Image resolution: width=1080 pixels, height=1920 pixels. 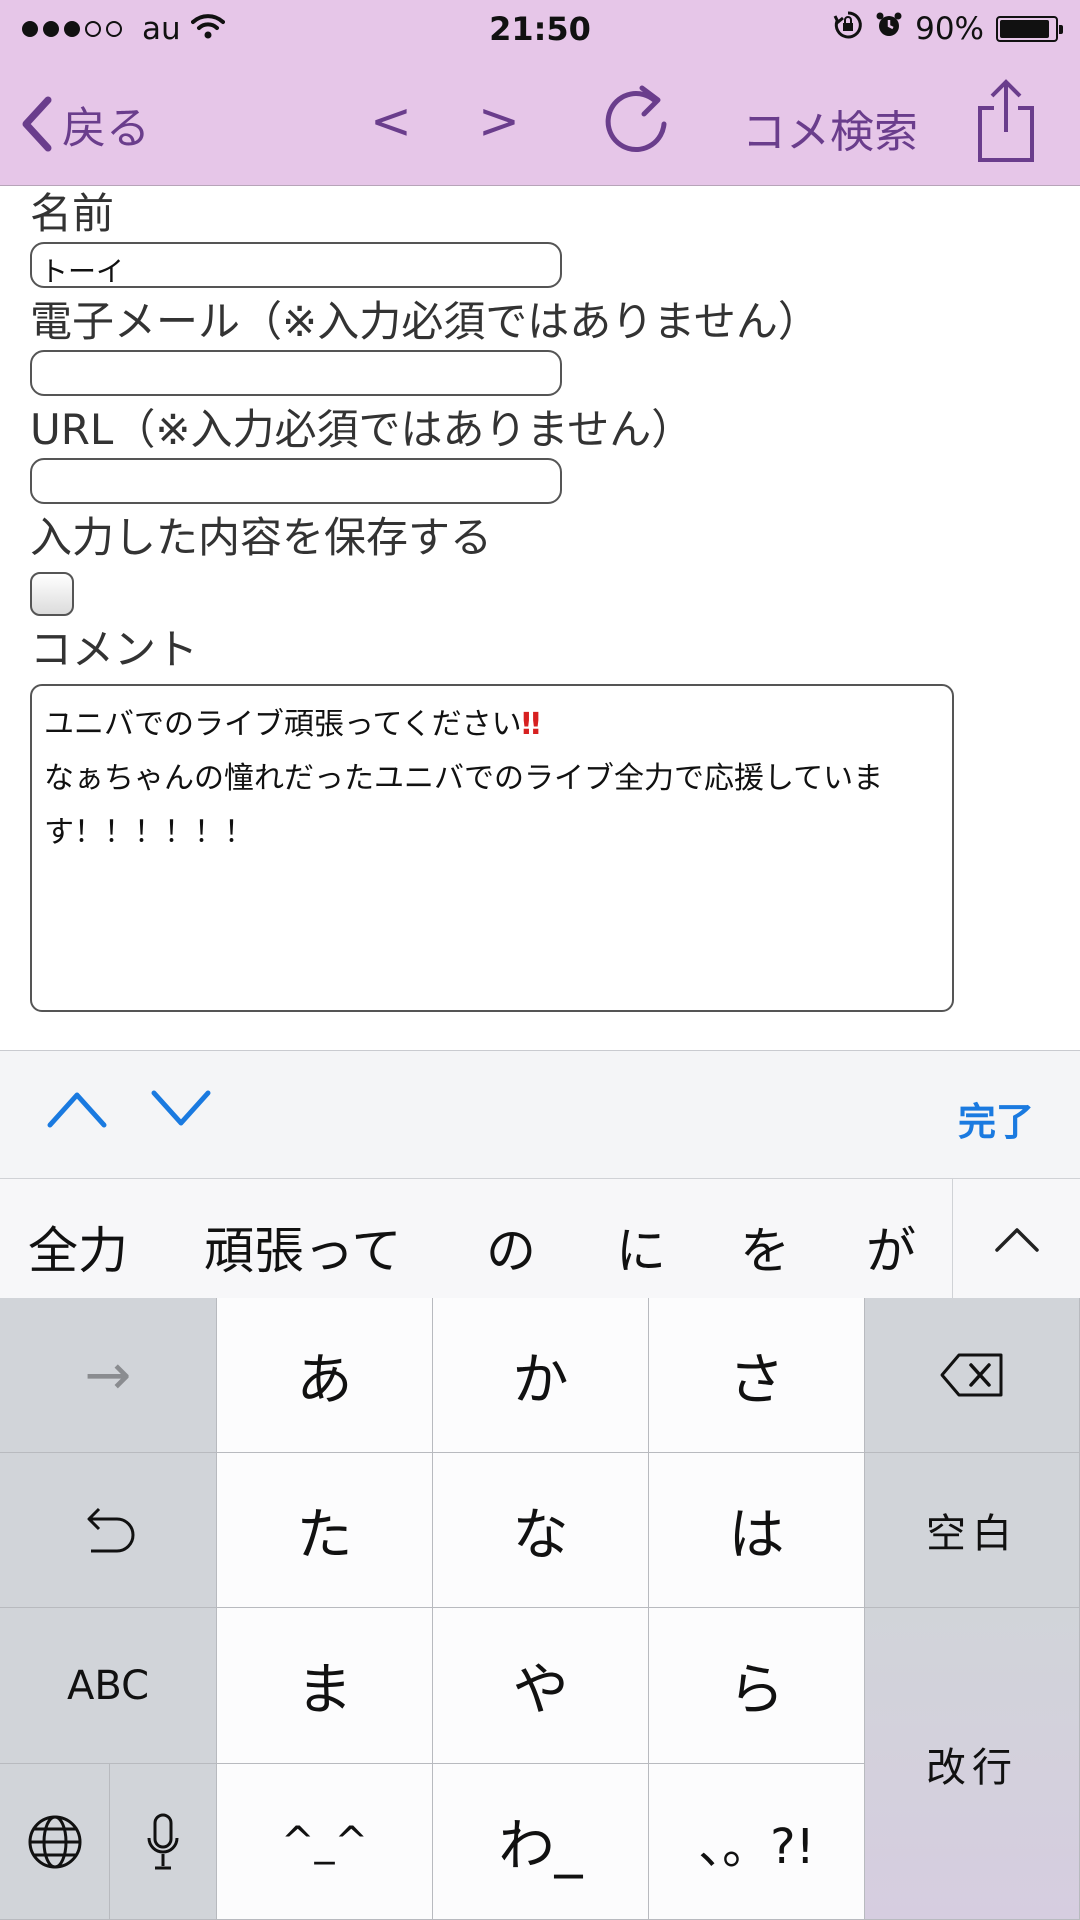 What do you see at coordinates (325, 1686) in the screenshot?
I see `key-ma: ま` at bounding box center [325, 1686].